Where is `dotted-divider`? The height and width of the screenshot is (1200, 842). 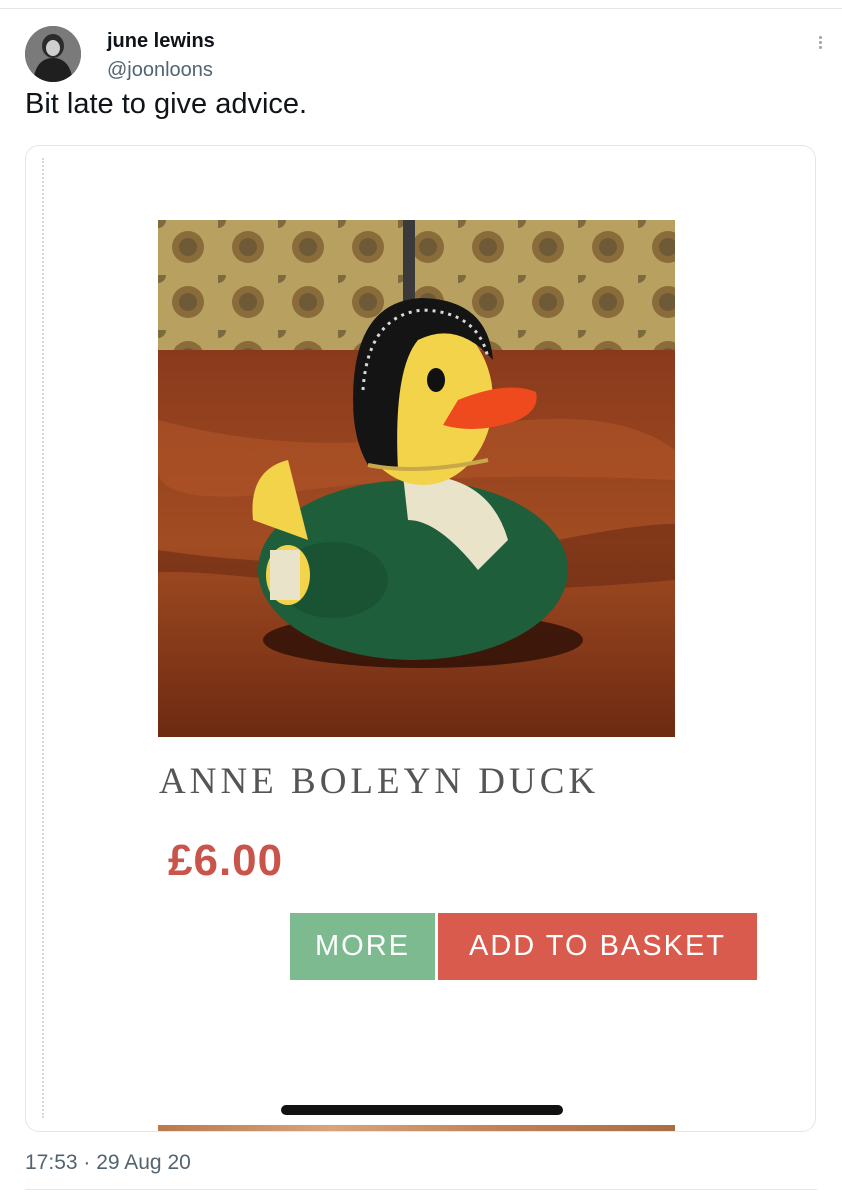
dotted-divider is located at coordinates (43, 638).